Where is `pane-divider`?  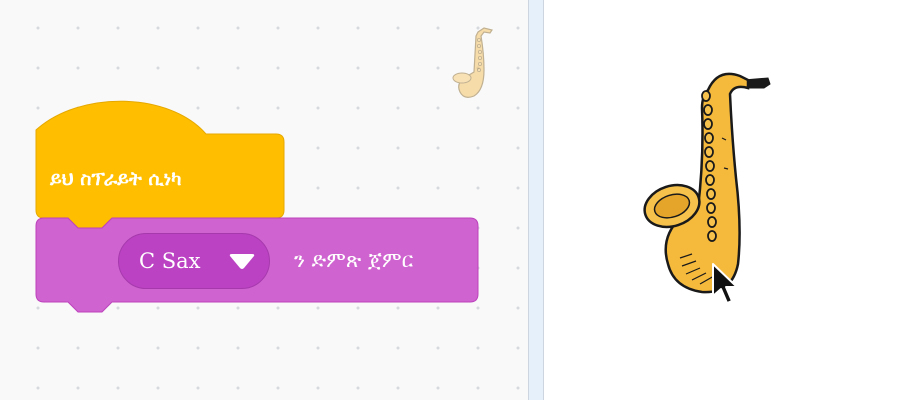
pane-divider is located at coordinates (536, 200).